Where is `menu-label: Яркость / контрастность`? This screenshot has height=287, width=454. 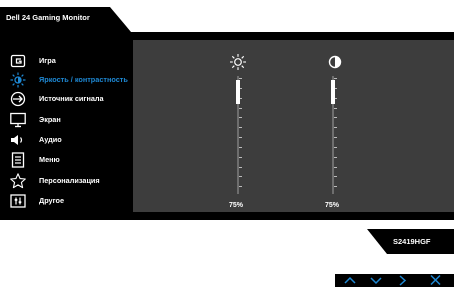 menu-label: Яркость / контрастность is located at coordinates (83, 79).